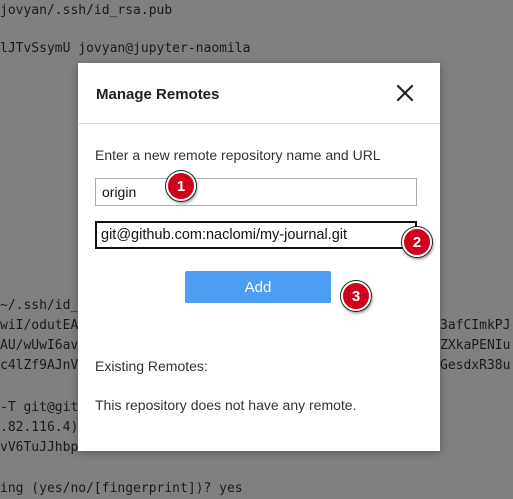 This screenshot has height=499, width=513. Describe the element at coordinates (256, 192) in the screenshot. I see `remote-name-input` at that location.